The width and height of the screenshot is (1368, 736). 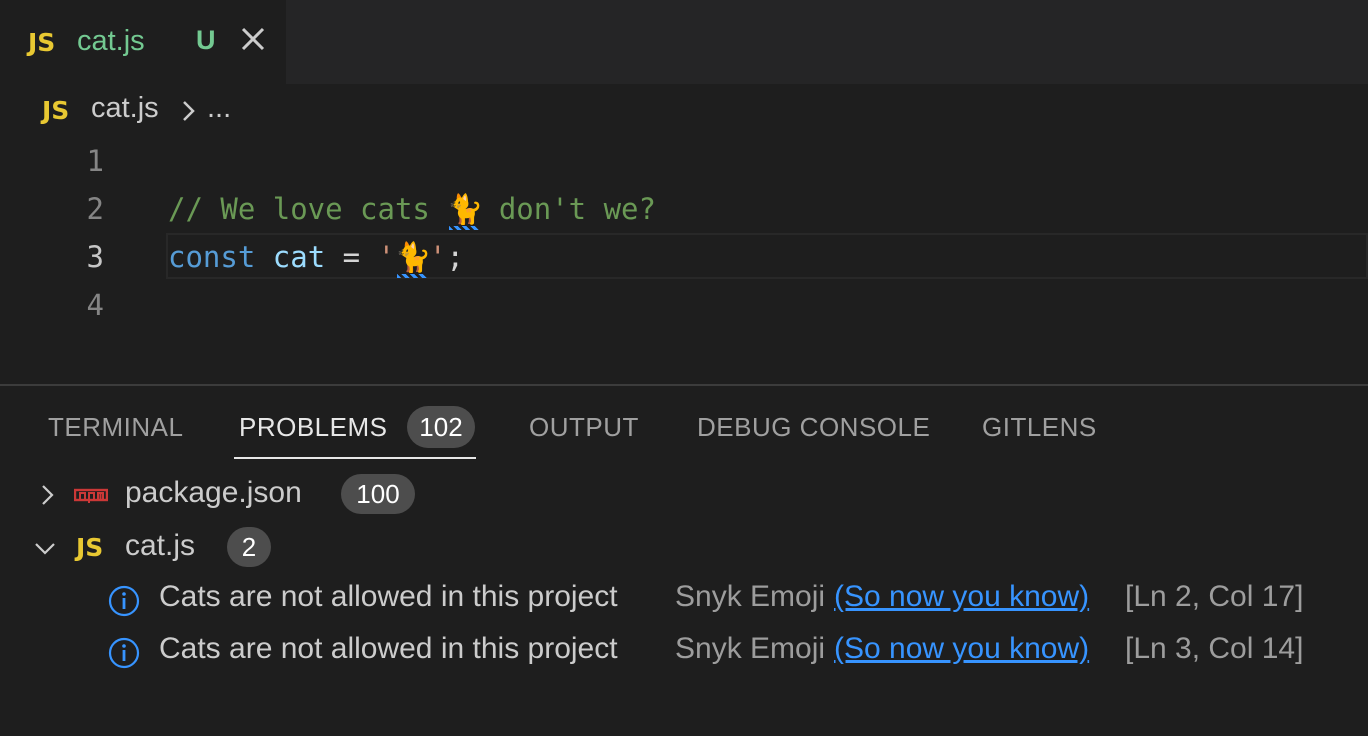 What do you see at coordinates (125, 108) in the screenshot?
I see `breadcrumb-file: cat.js` at bounding box center [125, 108].